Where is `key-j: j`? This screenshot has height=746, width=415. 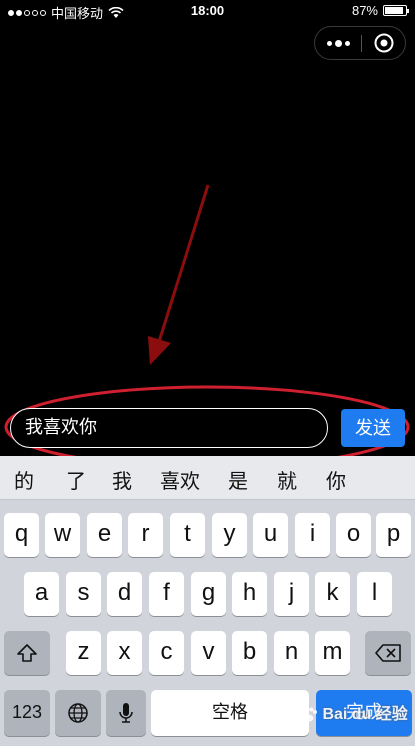 key-j: j is located at coordinates (291, 594).